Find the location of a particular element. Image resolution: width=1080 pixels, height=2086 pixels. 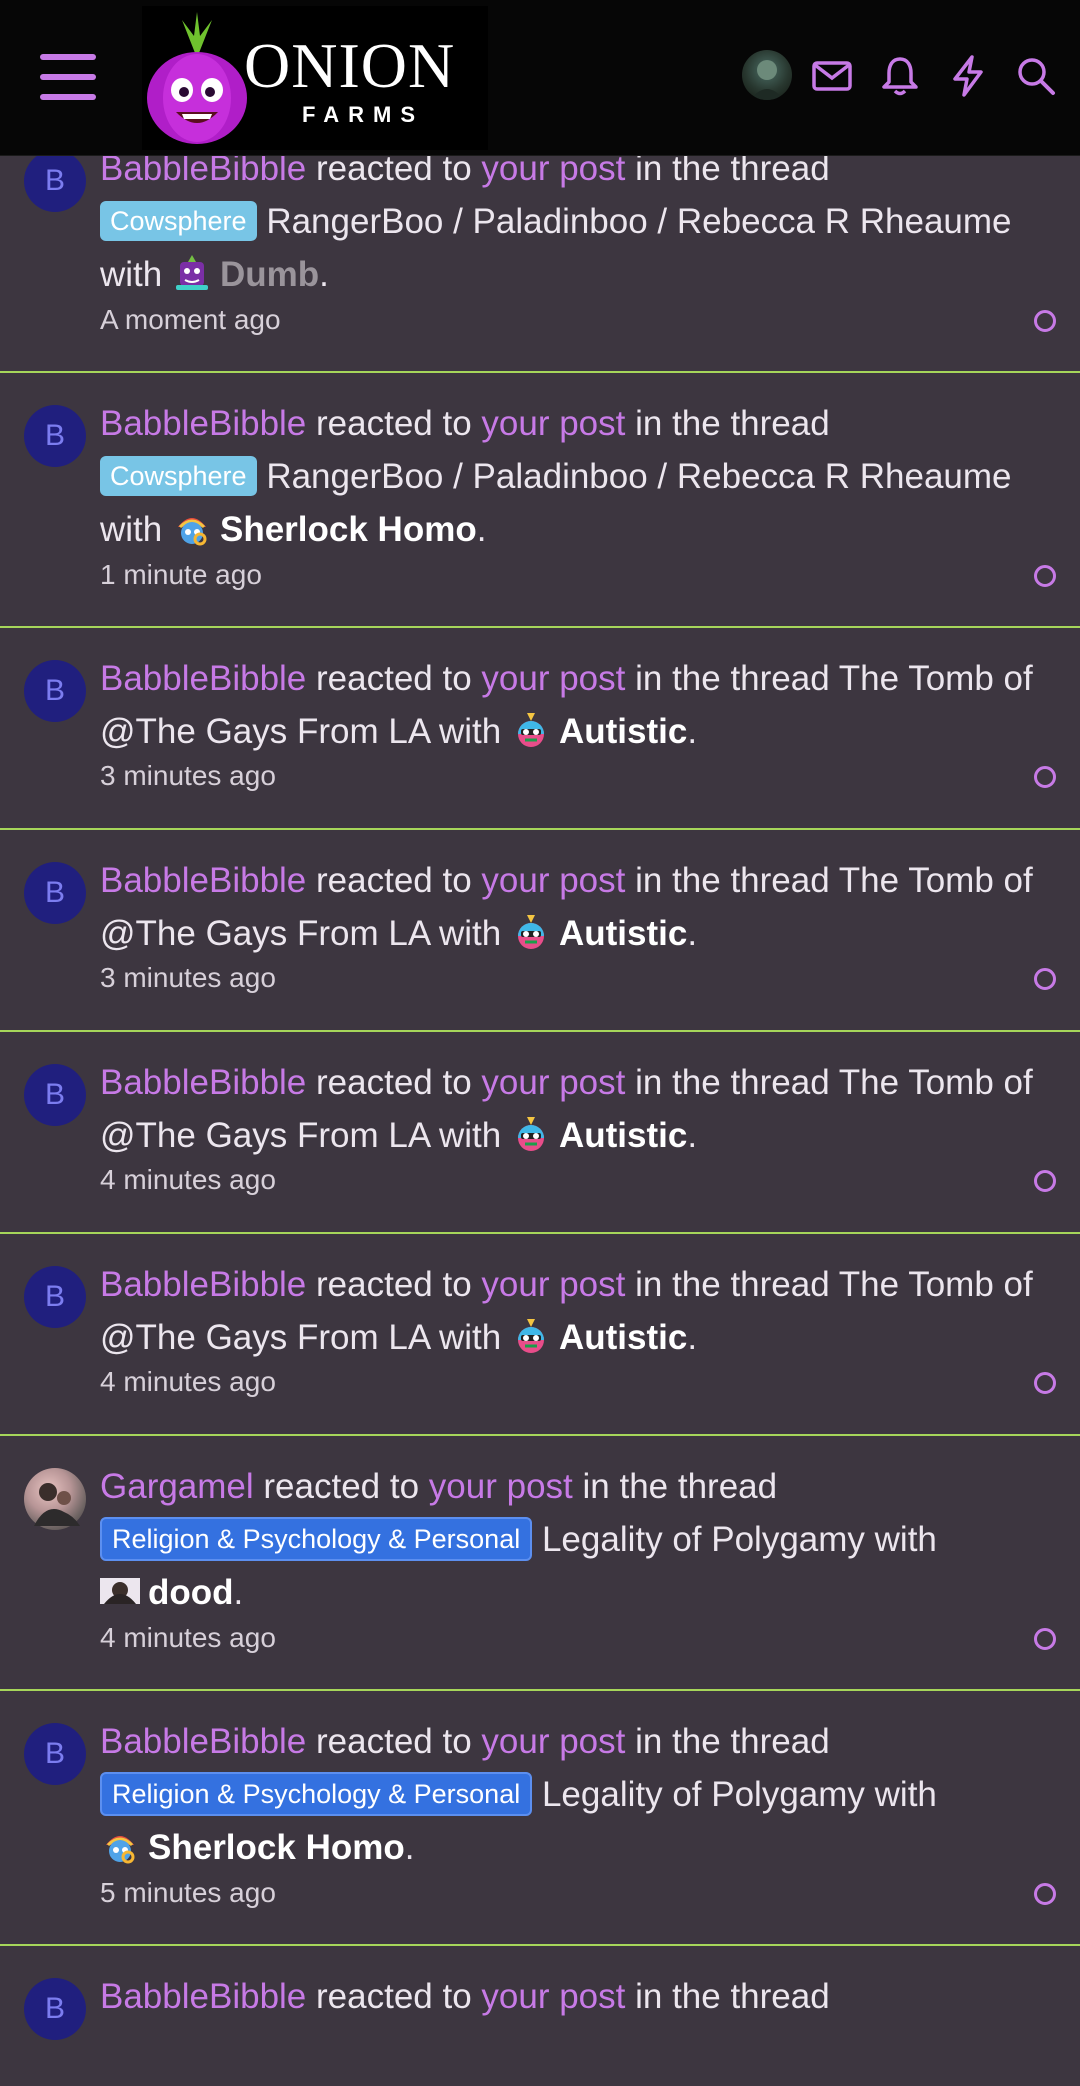

alert-time: 4 minutes ago is located at coordinates (188, 1637).